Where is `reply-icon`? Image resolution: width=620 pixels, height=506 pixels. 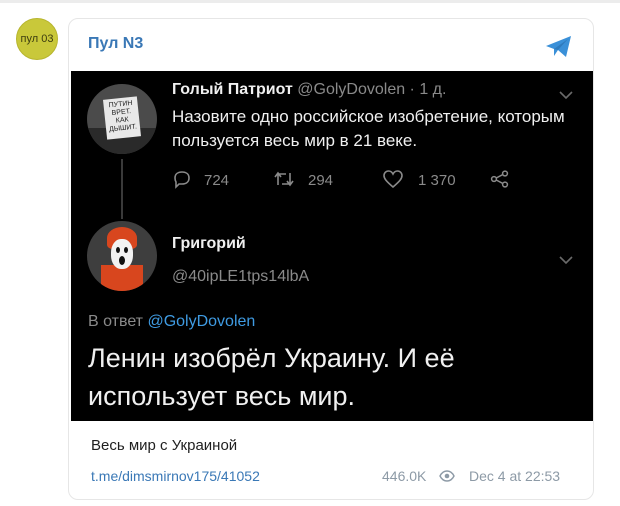
reply-icon is located at coordinates (182, 180).